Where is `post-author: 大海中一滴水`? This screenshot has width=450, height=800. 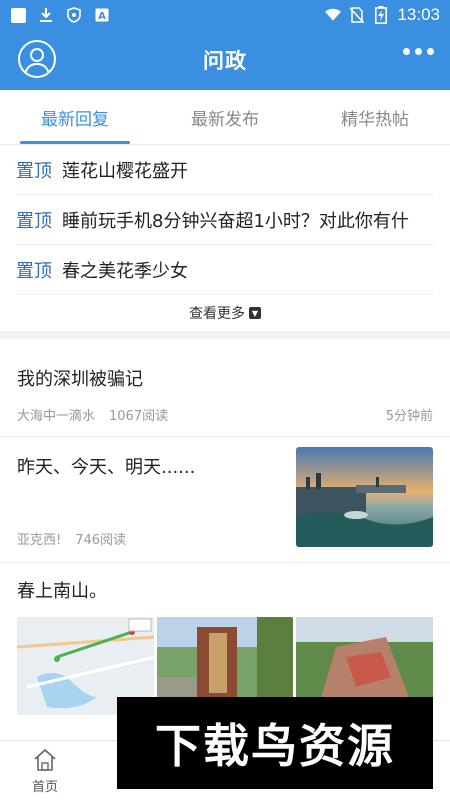 post-author: 大海中一滴水 is located at coordinates (56, 416).